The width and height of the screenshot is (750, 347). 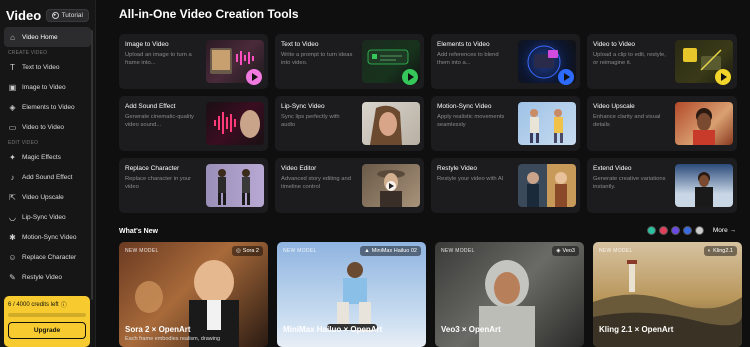 I want to click on card-title: Kling 2.1 × OpenArt, so click(x=636, y=329).